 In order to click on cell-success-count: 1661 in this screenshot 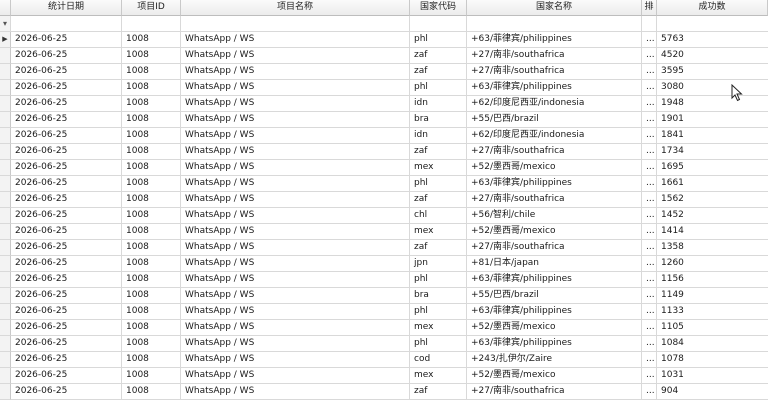, I will do `click(712, 184)`.